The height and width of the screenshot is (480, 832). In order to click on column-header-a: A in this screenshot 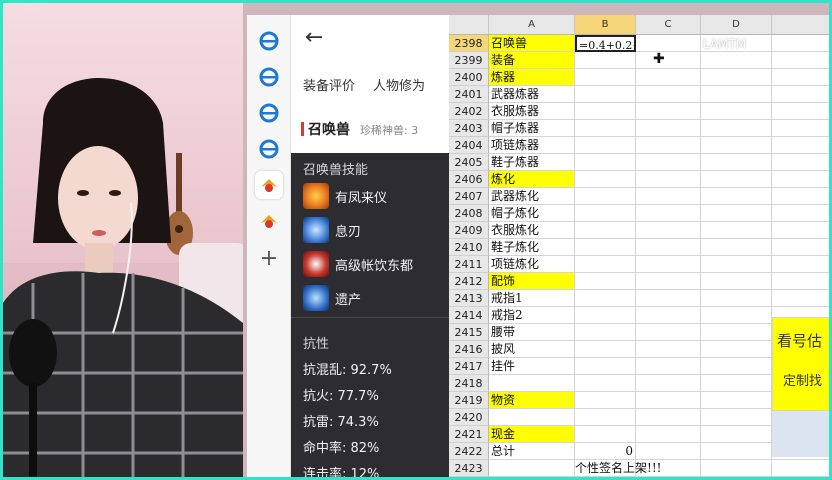, I will do `click(532, 25)`.